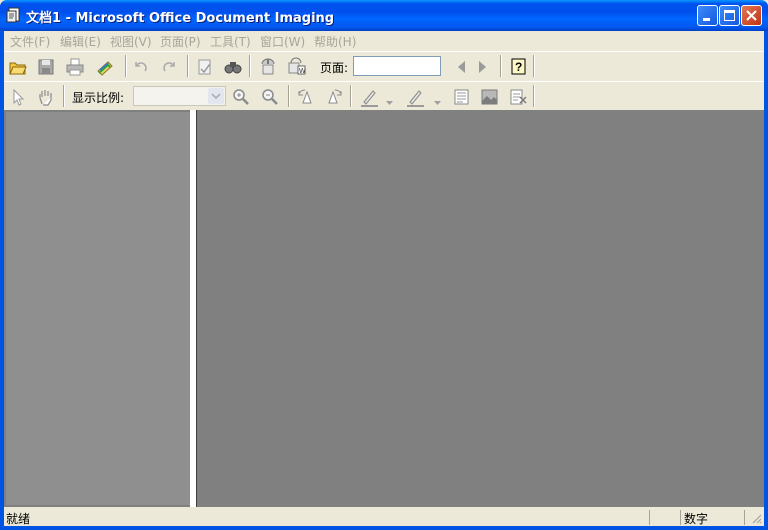 The height and width of the screenshot is (530, 768). I want to click on redo-icon, so click(169, 67).